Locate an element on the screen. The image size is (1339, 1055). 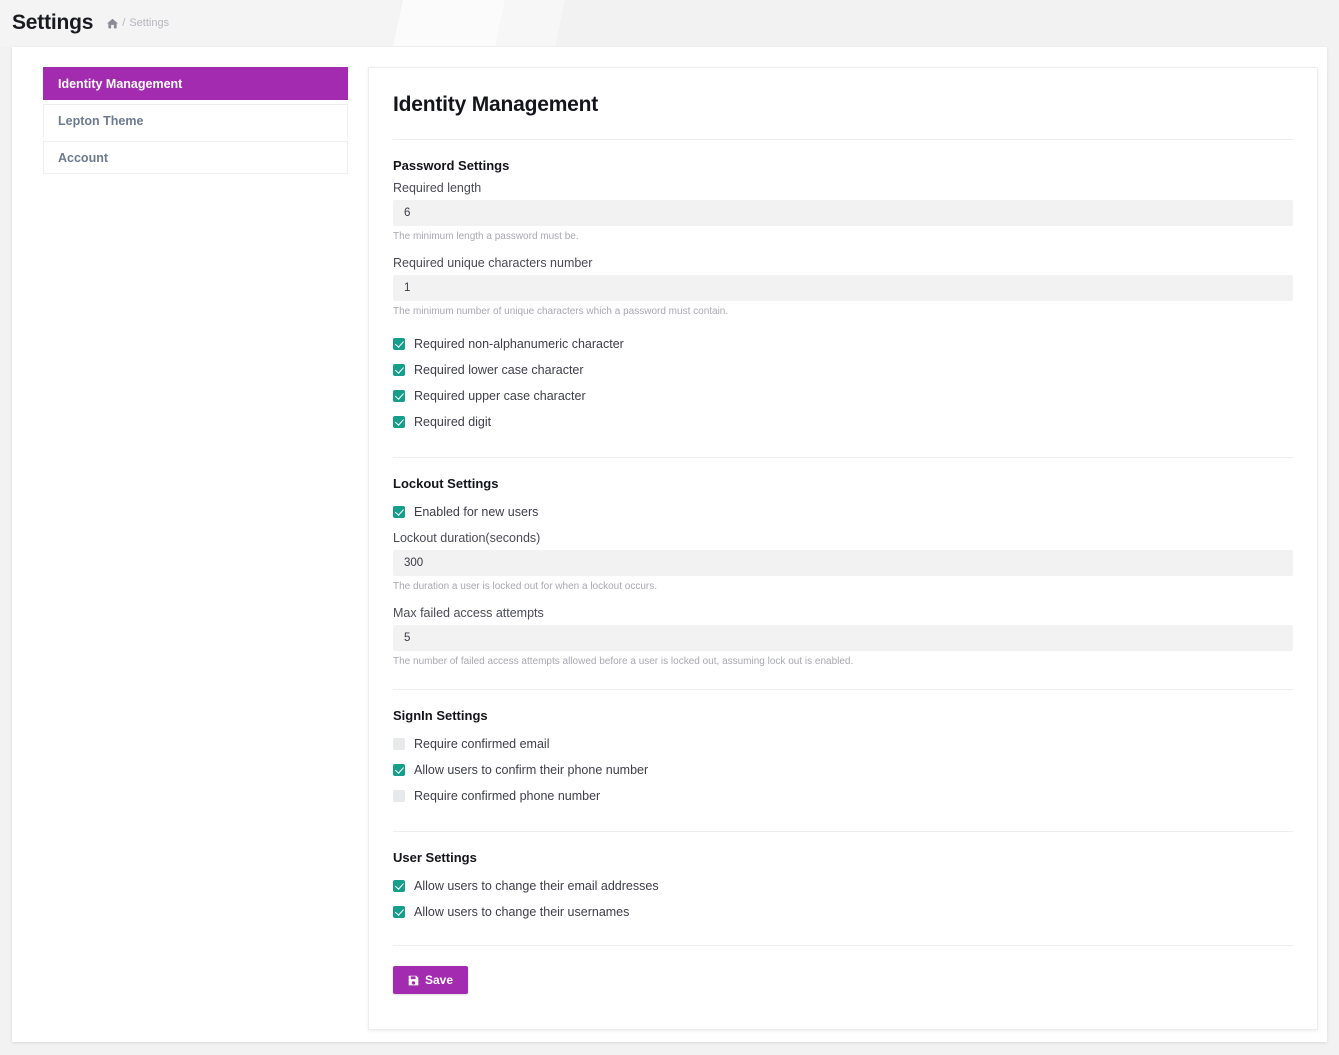
save-icon is located at coordinates (413, 980).